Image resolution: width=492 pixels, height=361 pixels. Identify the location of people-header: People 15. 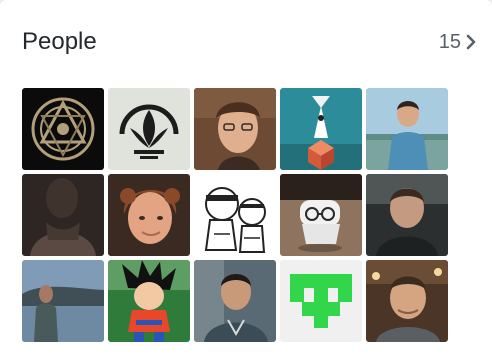
(250, 42).